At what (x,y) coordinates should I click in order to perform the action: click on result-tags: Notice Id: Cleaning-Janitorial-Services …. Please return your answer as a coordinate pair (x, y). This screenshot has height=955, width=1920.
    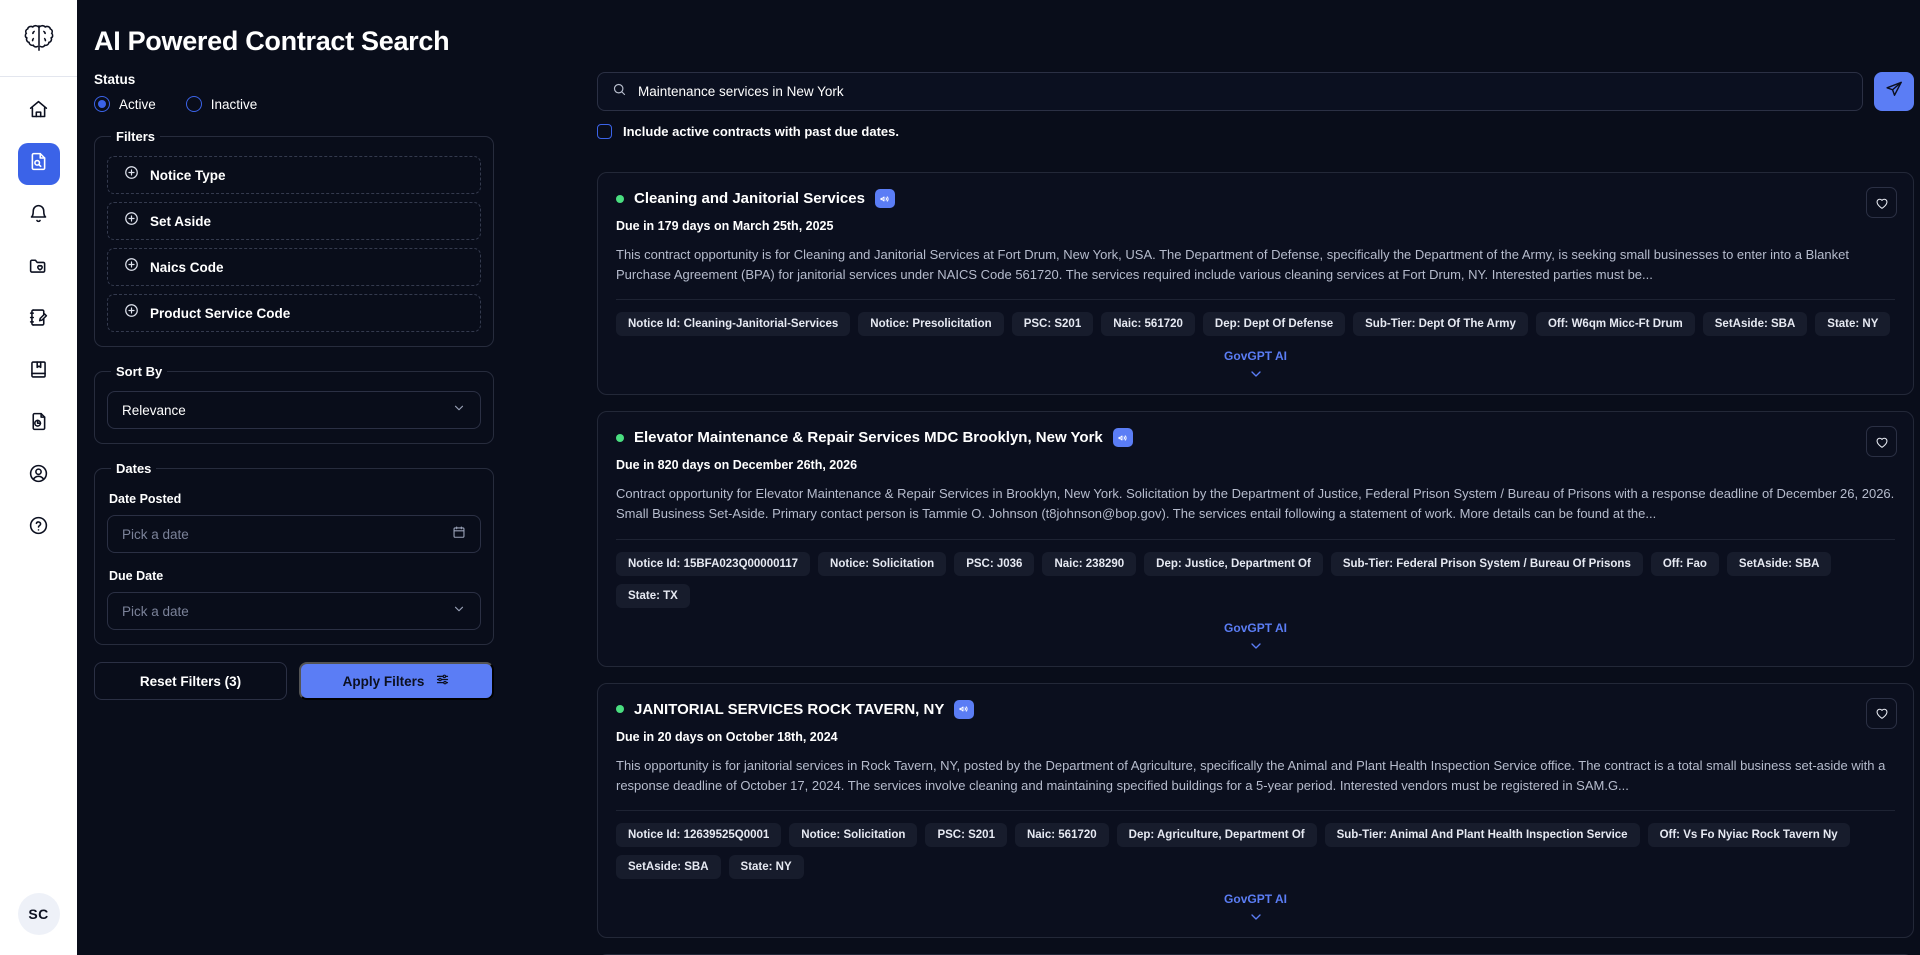
    Looking at the image, I should click on (1255, 324).